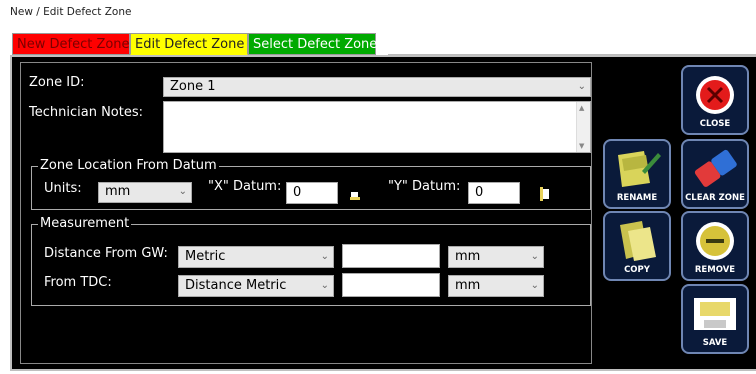 This screenshot has width=756, height=374. I want to click on rename-button: RENAME, so click(637, 174).